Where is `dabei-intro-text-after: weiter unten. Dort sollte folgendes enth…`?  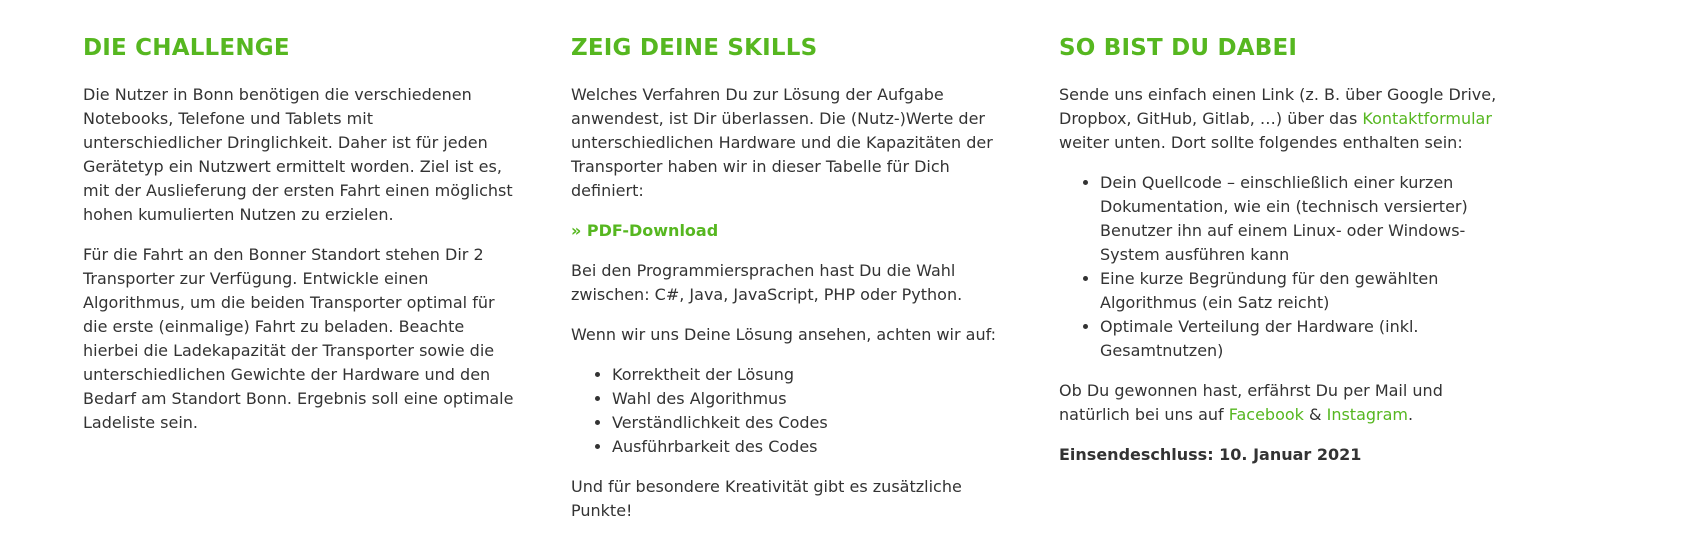 dabei-intro-text-after: weiter unten. Dort sollte folgendes enth… is located at coordinates (1261, 142).